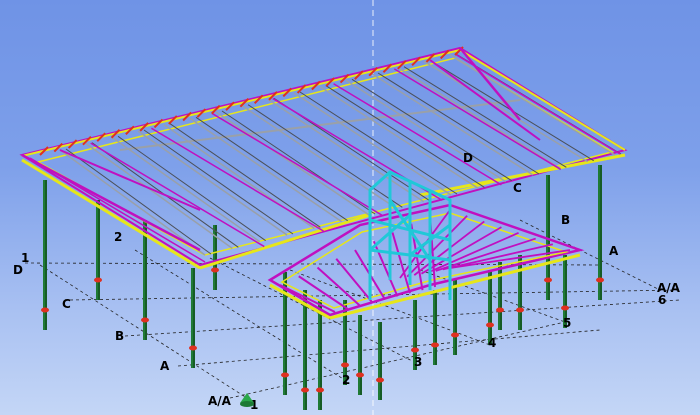 The height and width of the screenshot is (415, 700). Describe the element at coordinates (66, 304) in the screenshot. I see `grid-label-c-left: C` at that location.